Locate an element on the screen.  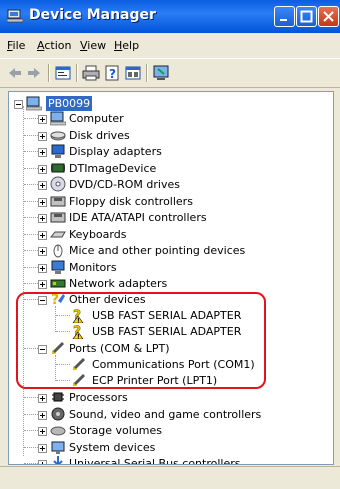
tree-item-label: System devices is located at coordinates (112, 447).